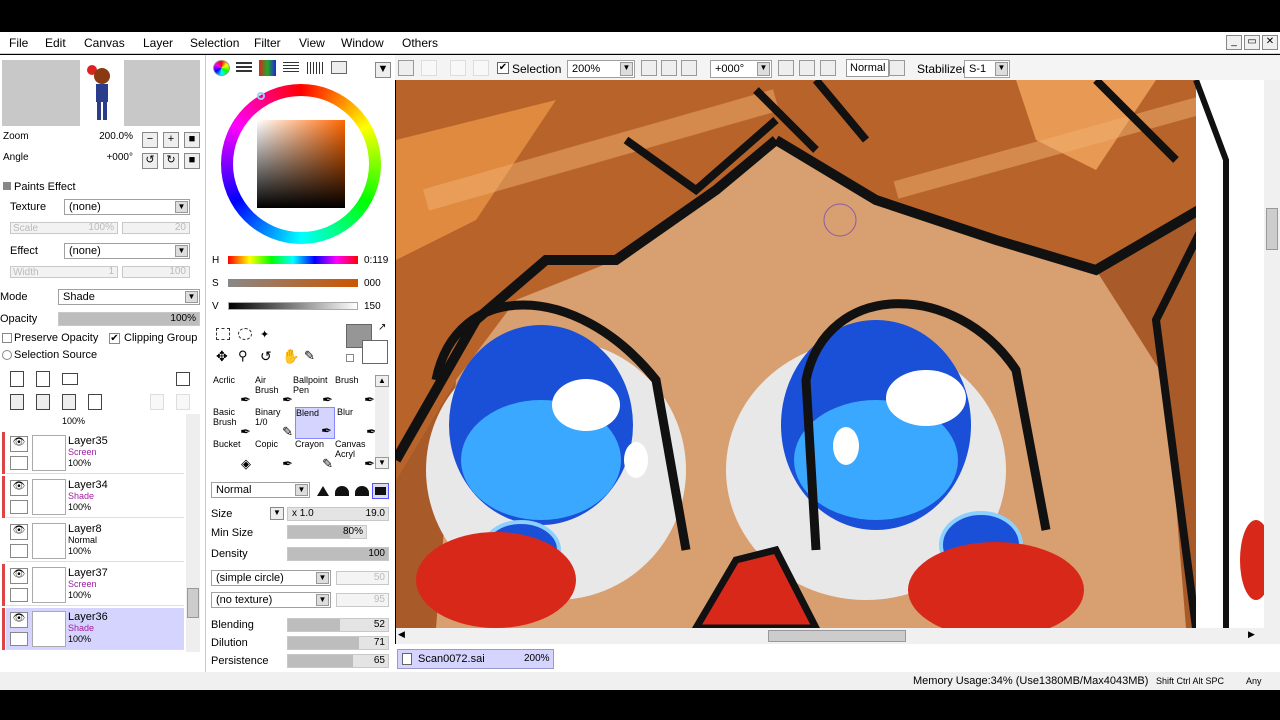  I want to click on blend-mode-select: Normal ▼, so click(260, 490).